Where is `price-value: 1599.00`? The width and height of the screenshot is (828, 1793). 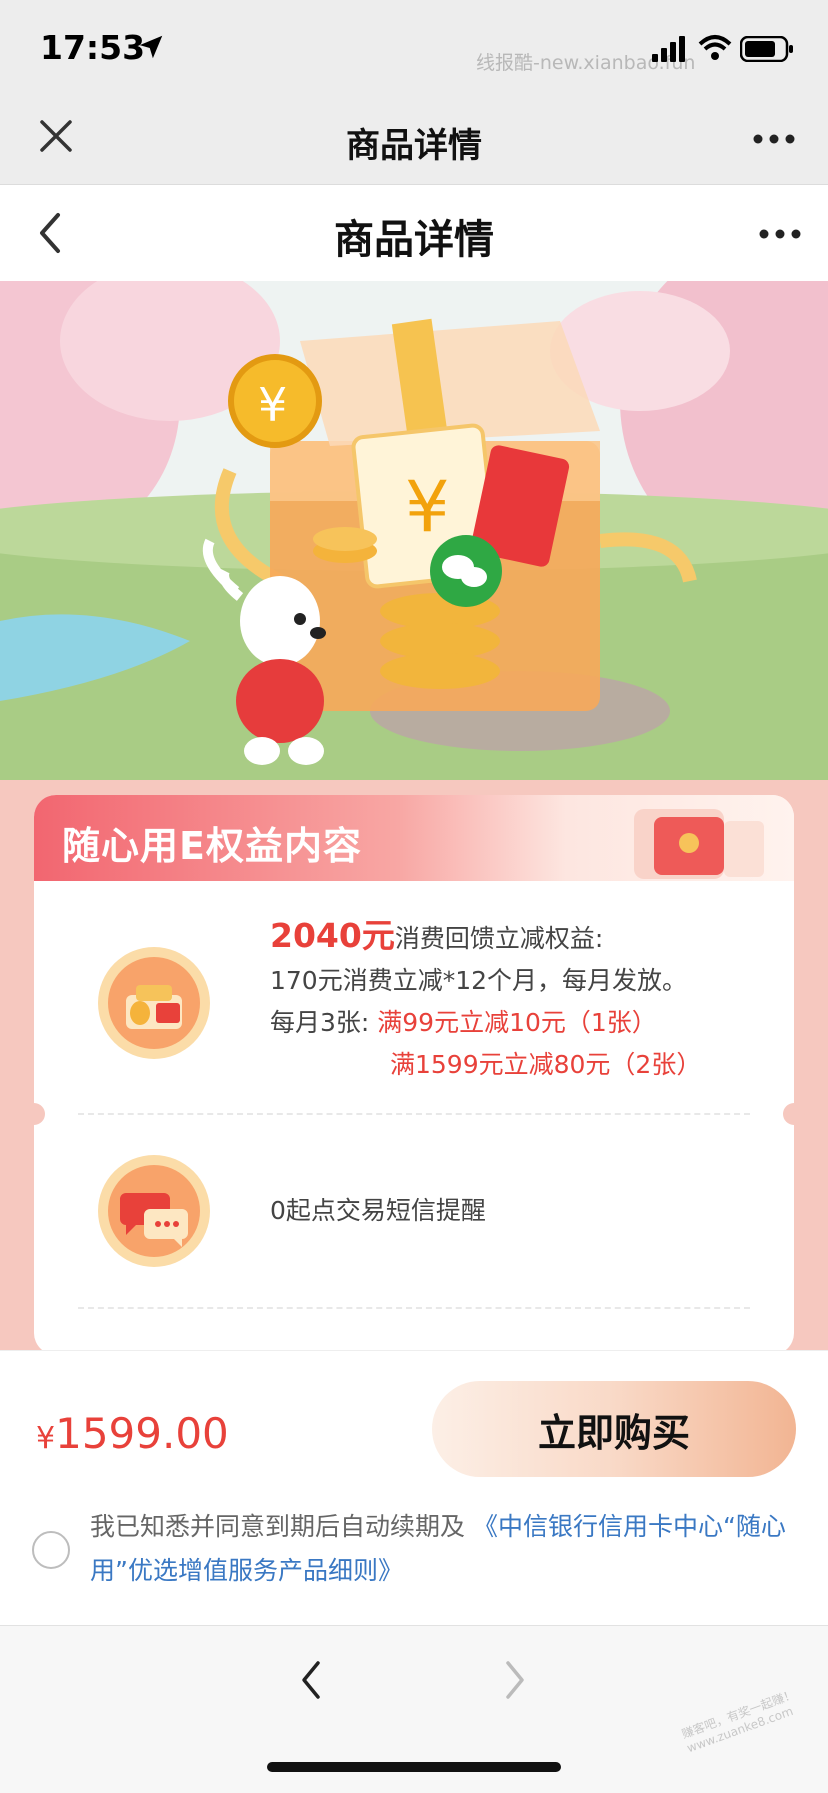
price-value: 1599.00 is located at coordinates (142, 1433).